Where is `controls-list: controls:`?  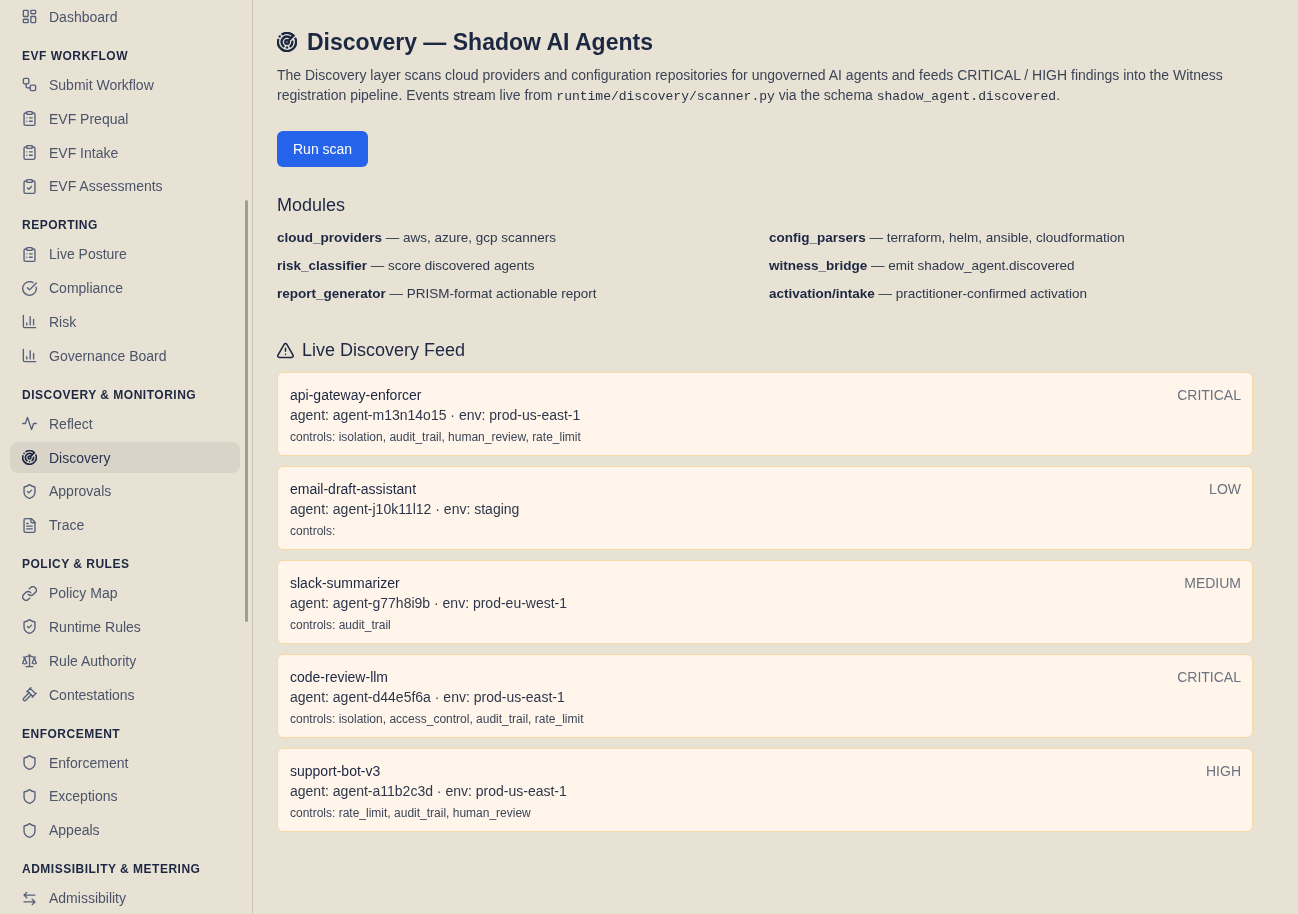 controls-list: controls: is located at coordinates (313, 531).